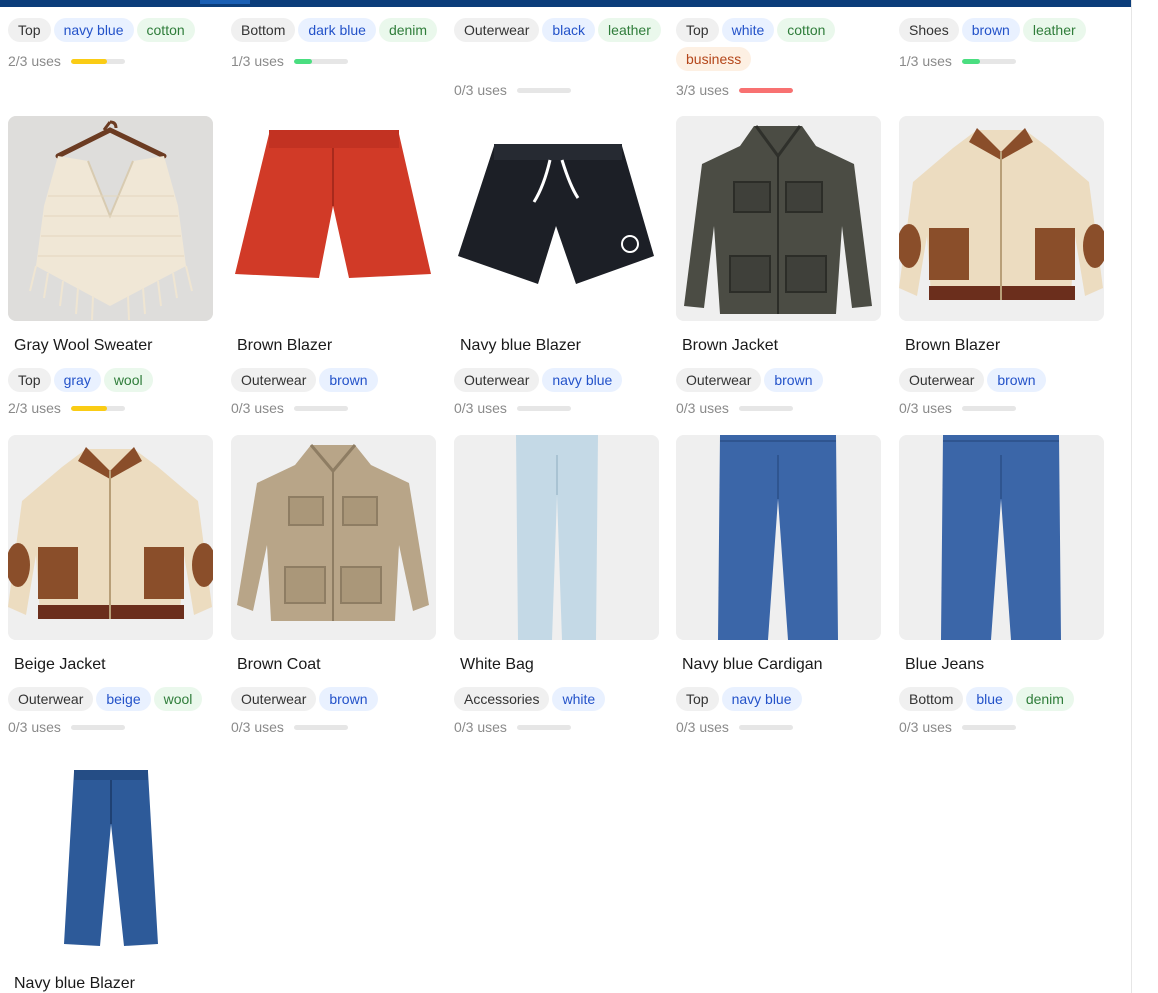 The height and width of the screenshot is (993, 1158). I want to click on light-blue-jeans-image, so click(556, 537).